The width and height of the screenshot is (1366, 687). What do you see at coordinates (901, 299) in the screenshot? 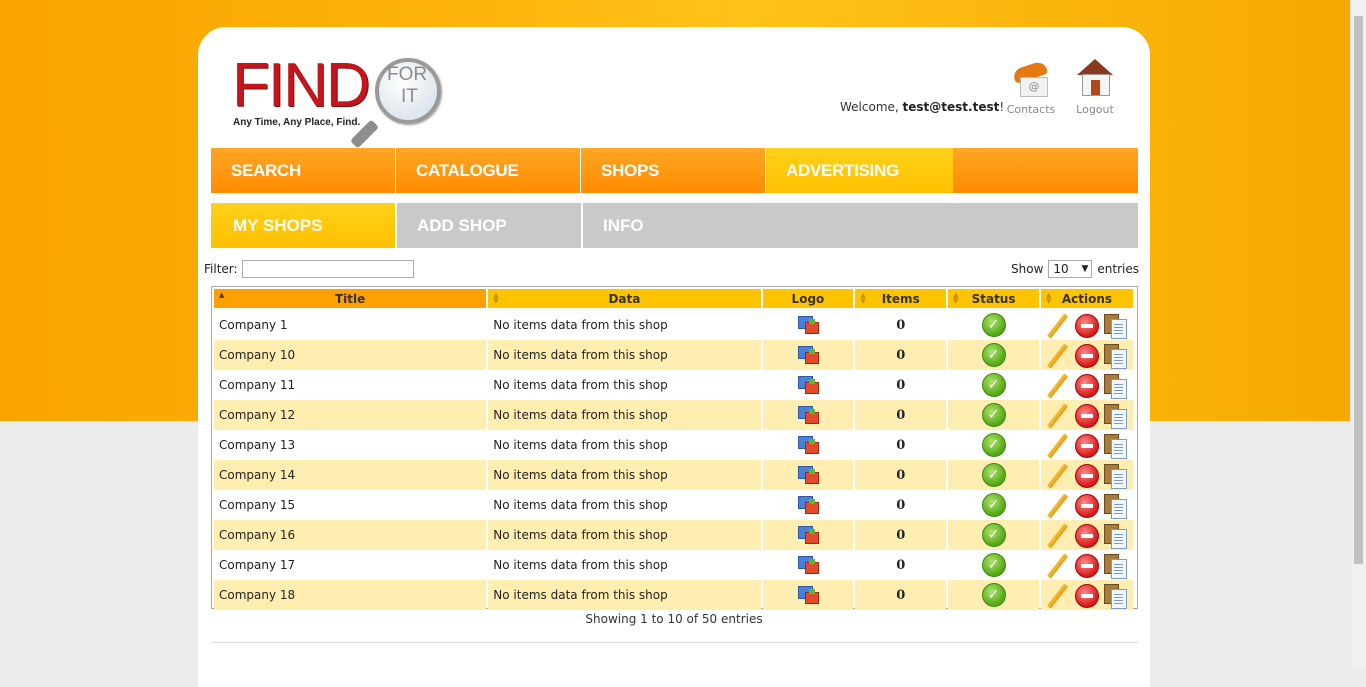
I see `column-header-items: ▲ ▼ Items` at bounding box center [901, 299].